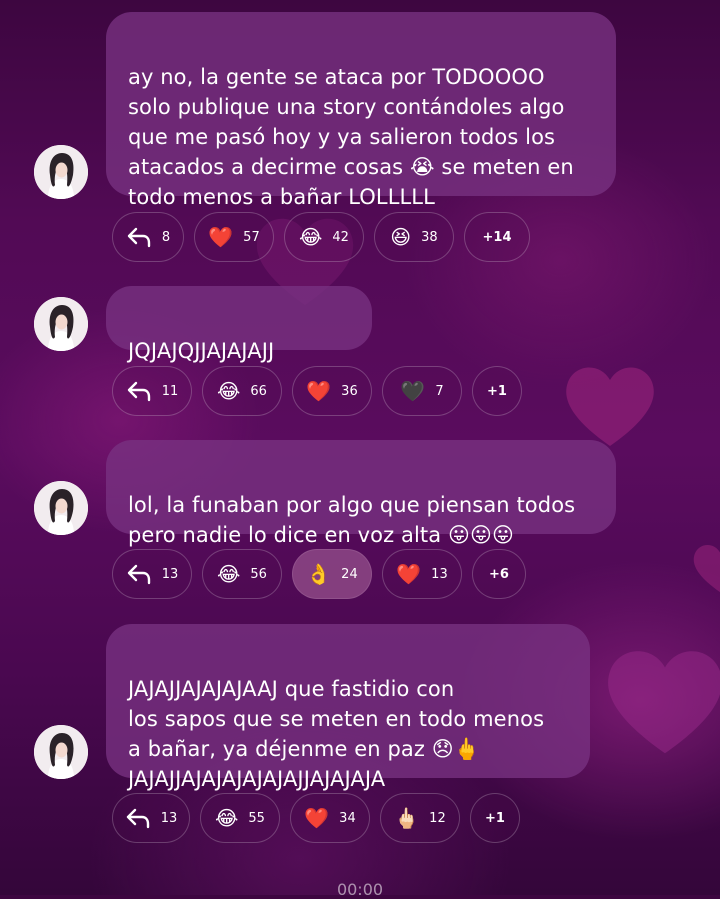 The image size is (720, 899). I want to click on reaction-chip: ❤️ 34, so click(330, 818).